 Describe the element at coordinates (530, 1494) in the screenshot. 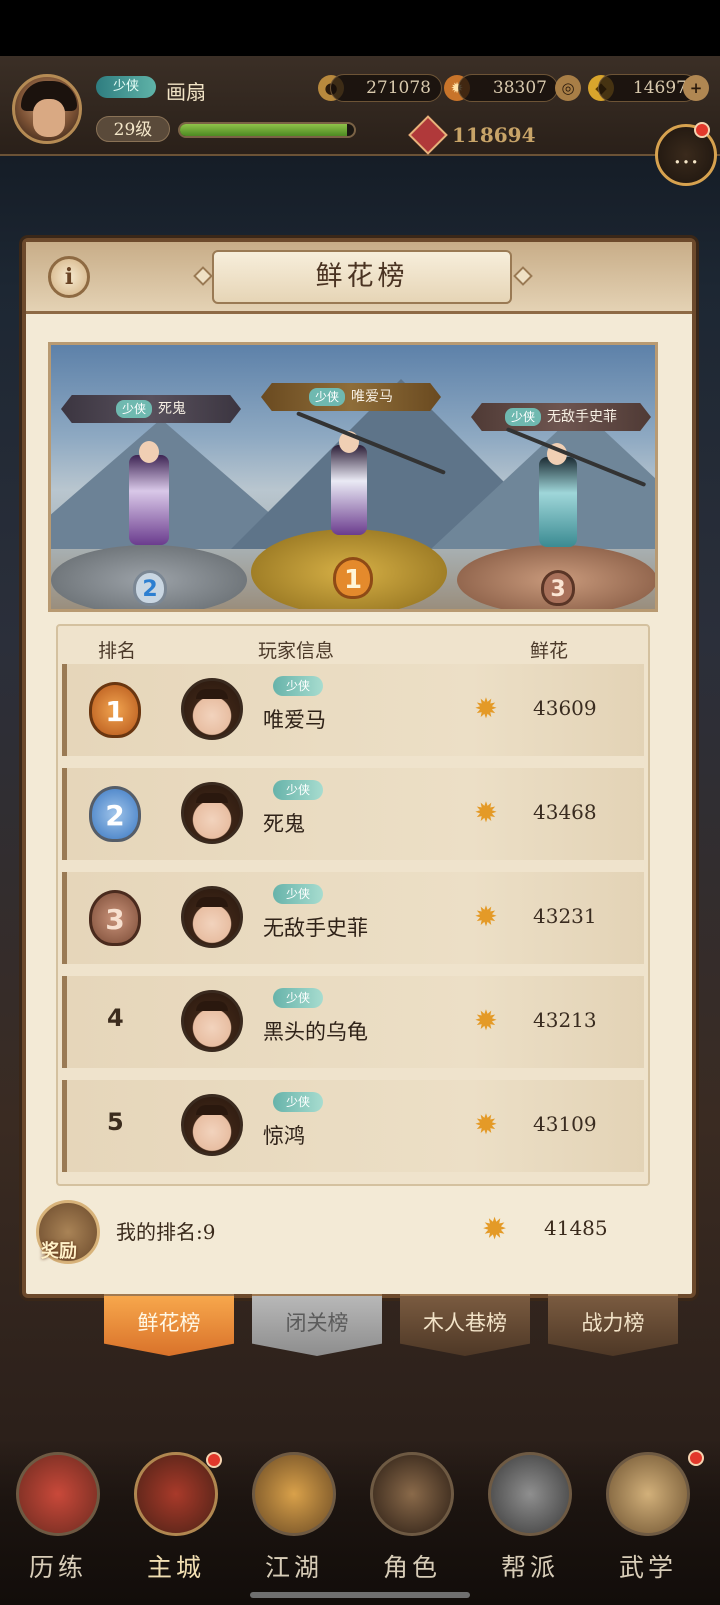

I see `clan-seal-icon` at that location.